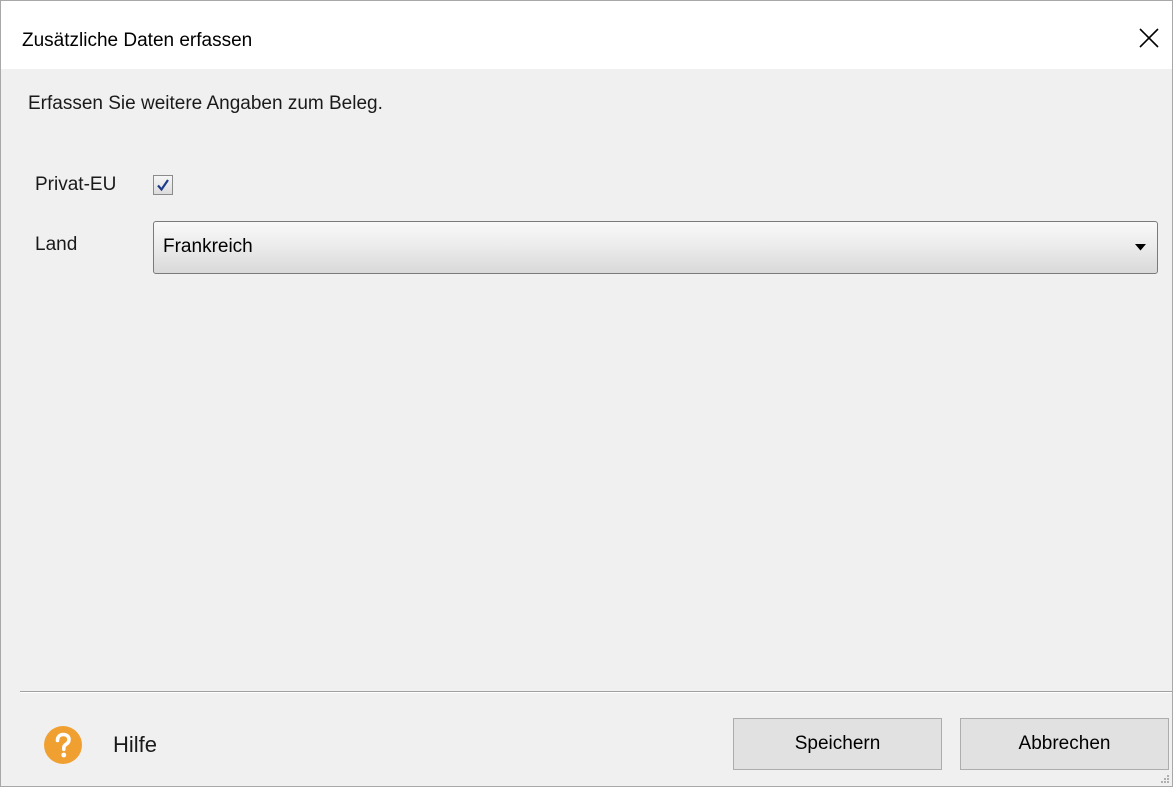 The height and width of the screenshot is (787, 1173). I want to click on close-button, so click(1148, 39).